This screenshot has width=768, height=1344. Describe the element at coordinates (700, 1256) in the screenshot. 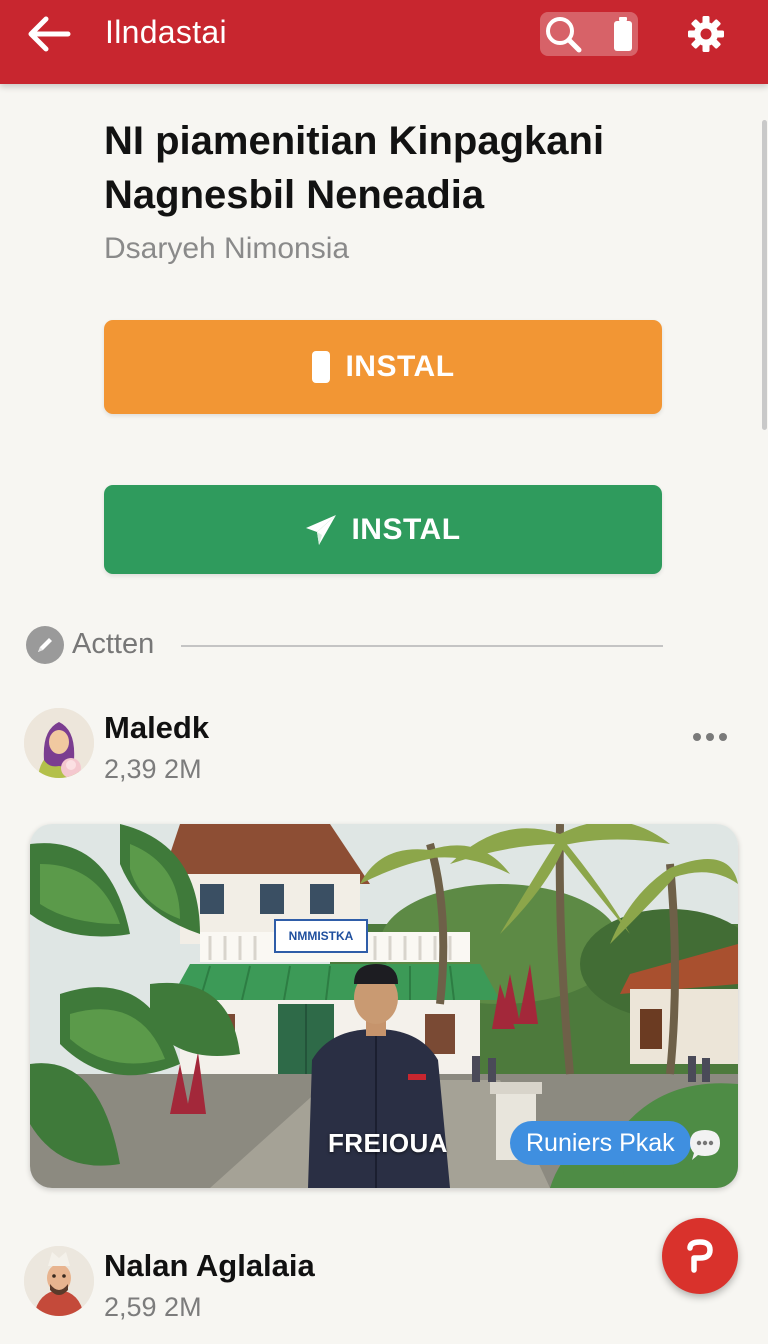

I see `p-action-icon` at that location.